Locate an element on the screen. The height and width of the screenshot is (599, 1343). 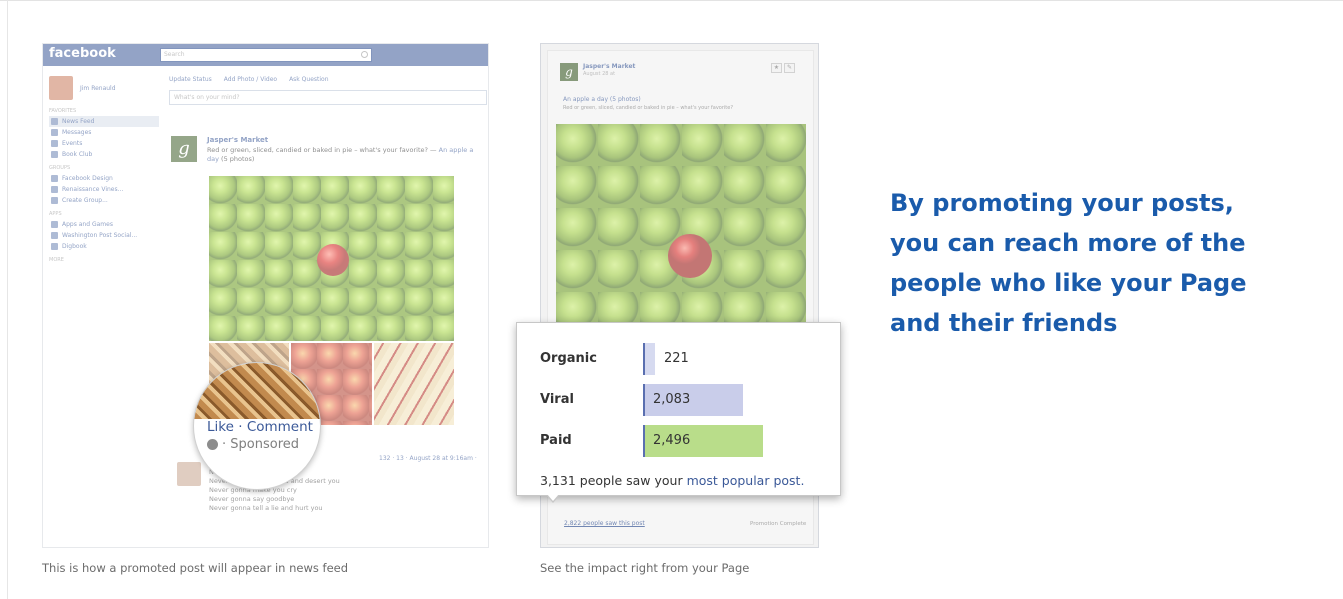
sidebar-item-news-feed: News Feed is located at coordinates (104, 121).